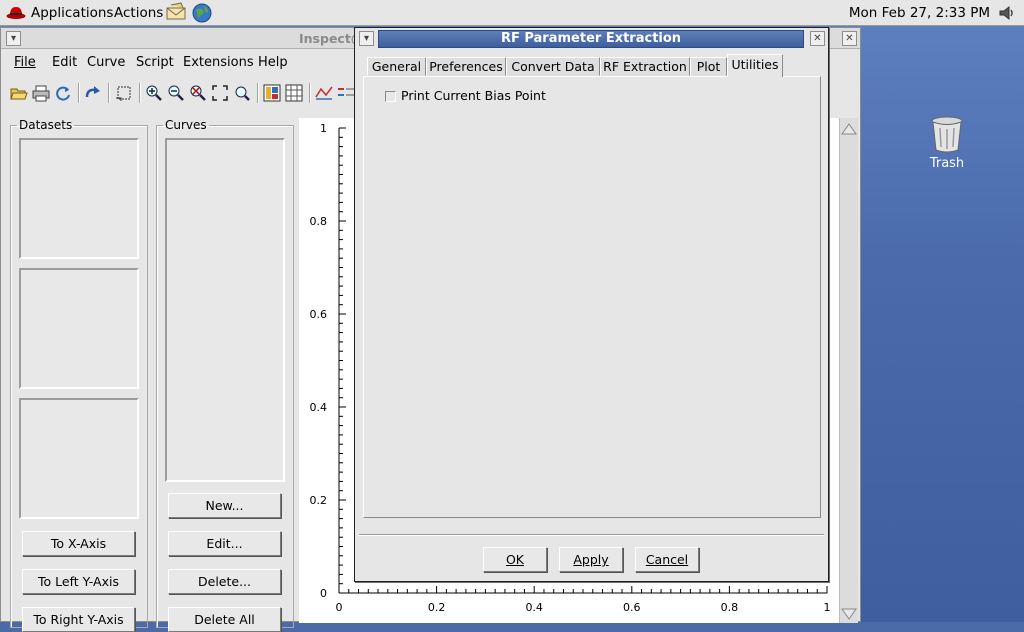 Image resolution: width=1024 pixels, height=632 pixels. What do you see at coordinates (437, 607) in the screenshot?
I see `x-tick-label: 0.2` at bounding box center [437, 607].